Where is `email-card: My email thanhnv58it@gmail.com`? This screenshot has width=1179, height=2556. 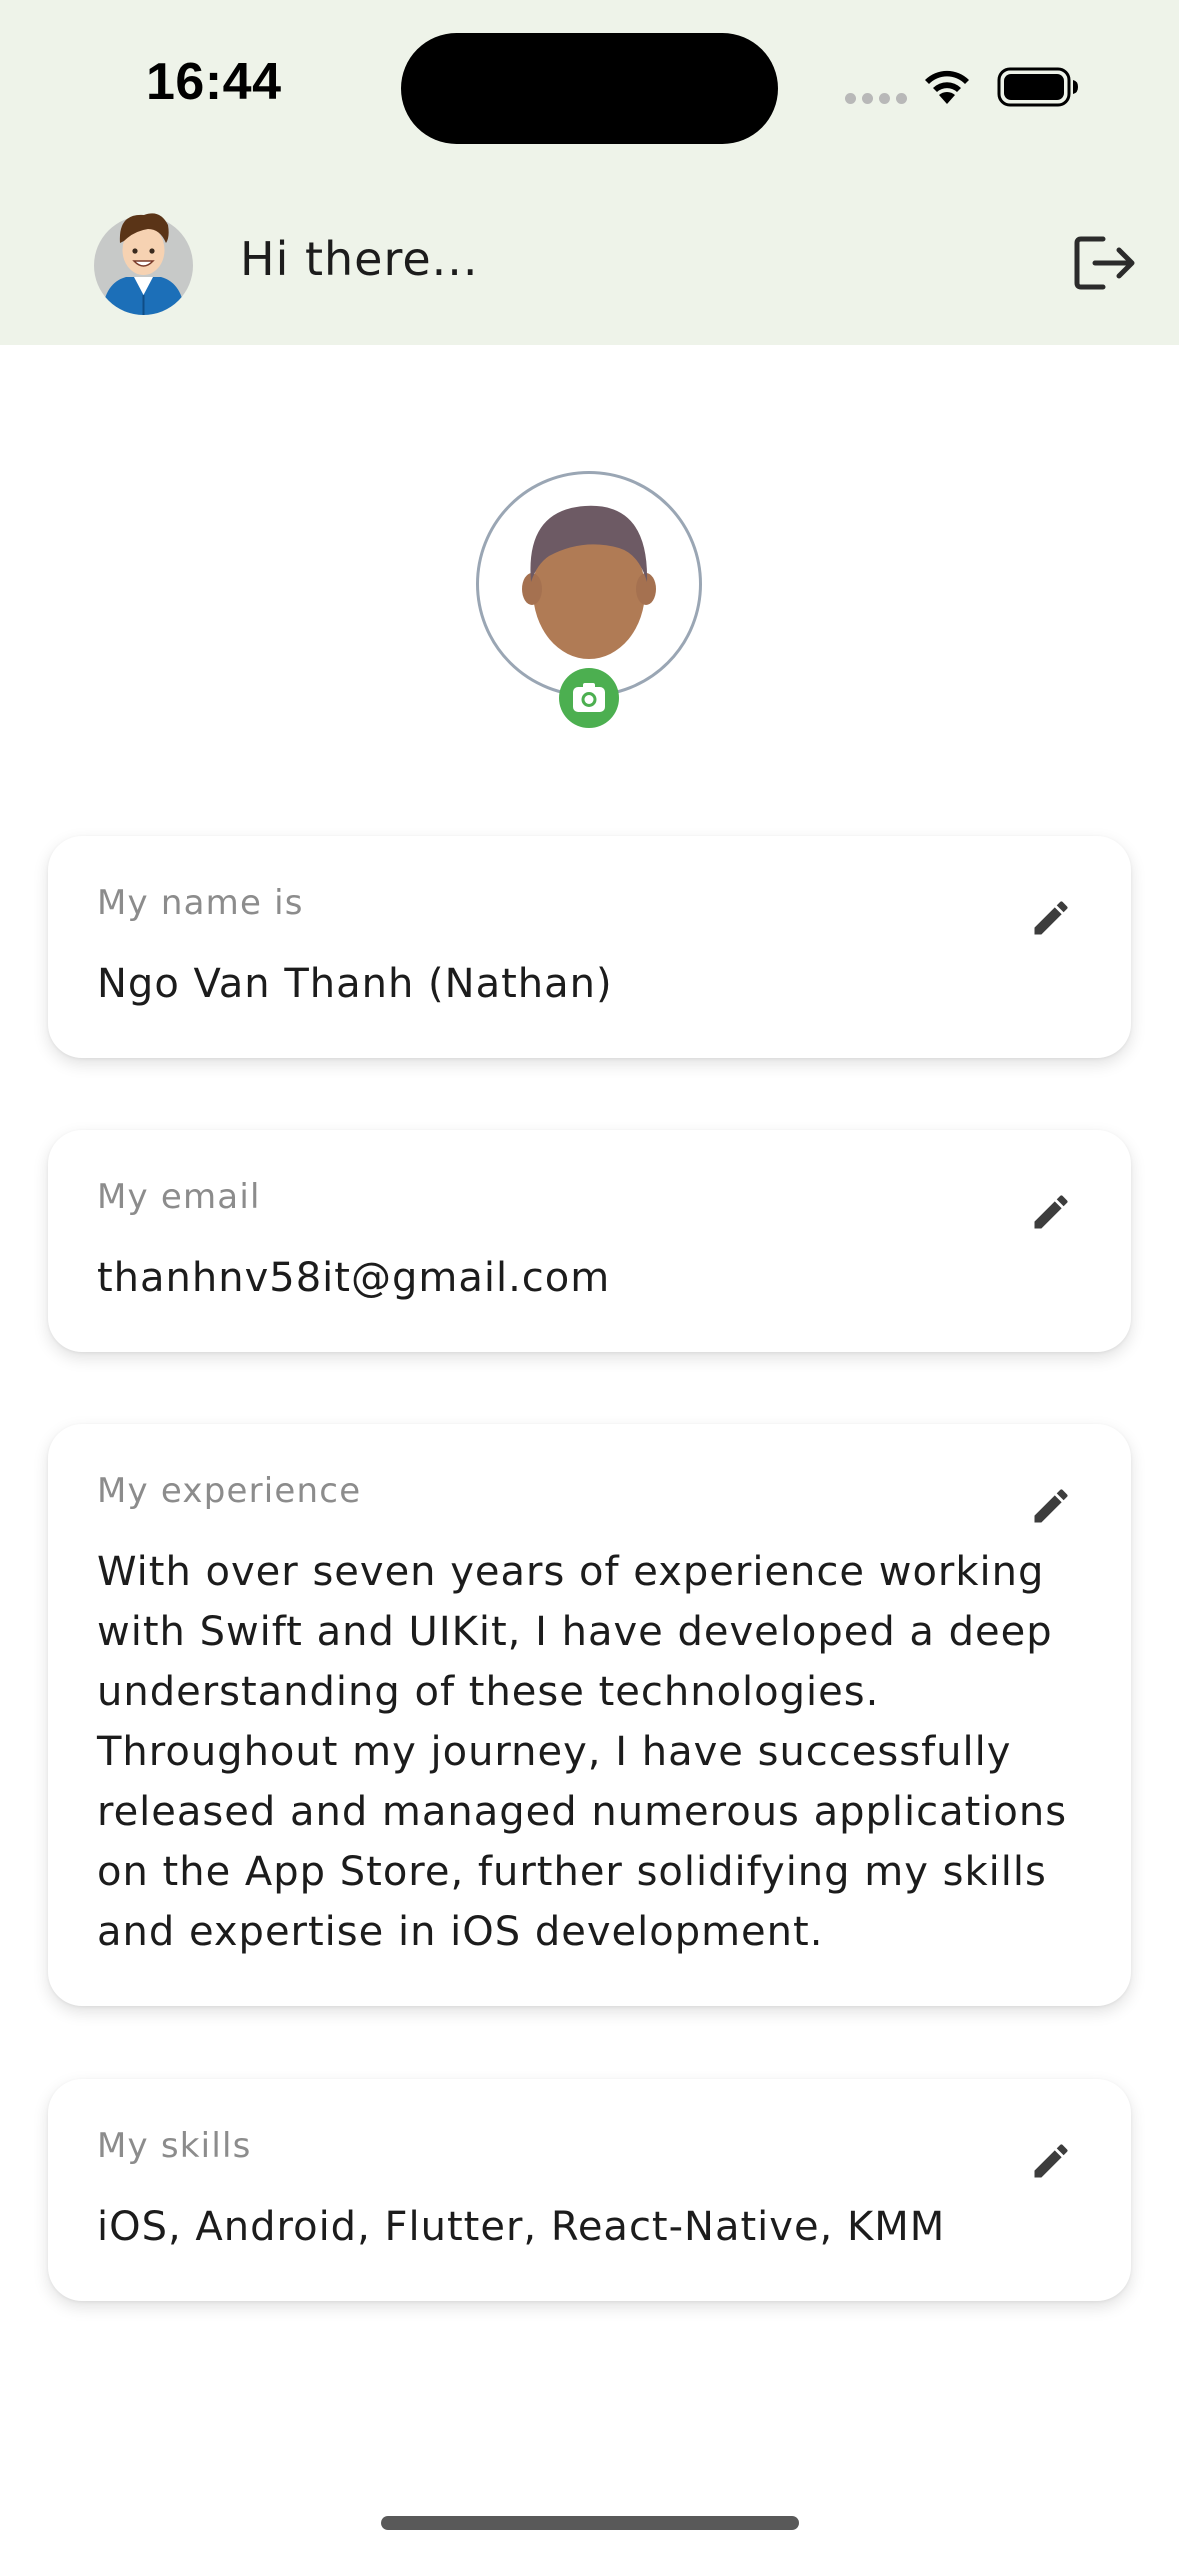
email-card: My email thanhnv58it@gmail.com is located at coordinates (589, 1241).